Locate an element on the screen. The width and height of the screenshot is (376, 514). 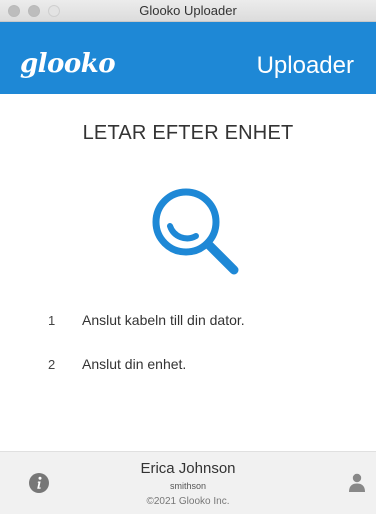
user-name: Erica Johnson is located at coordinates (188, 468).